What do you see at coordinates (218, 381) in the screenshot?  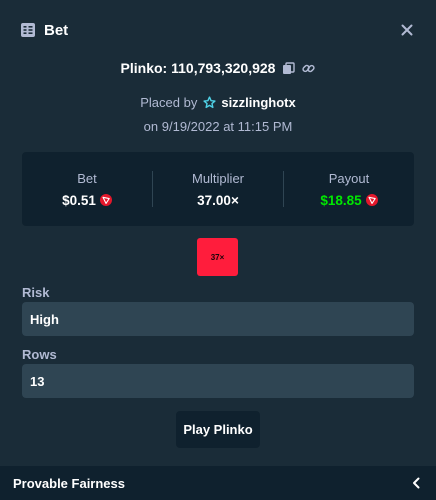 I see `rows-field: 13` at bounding box center [218, 381].